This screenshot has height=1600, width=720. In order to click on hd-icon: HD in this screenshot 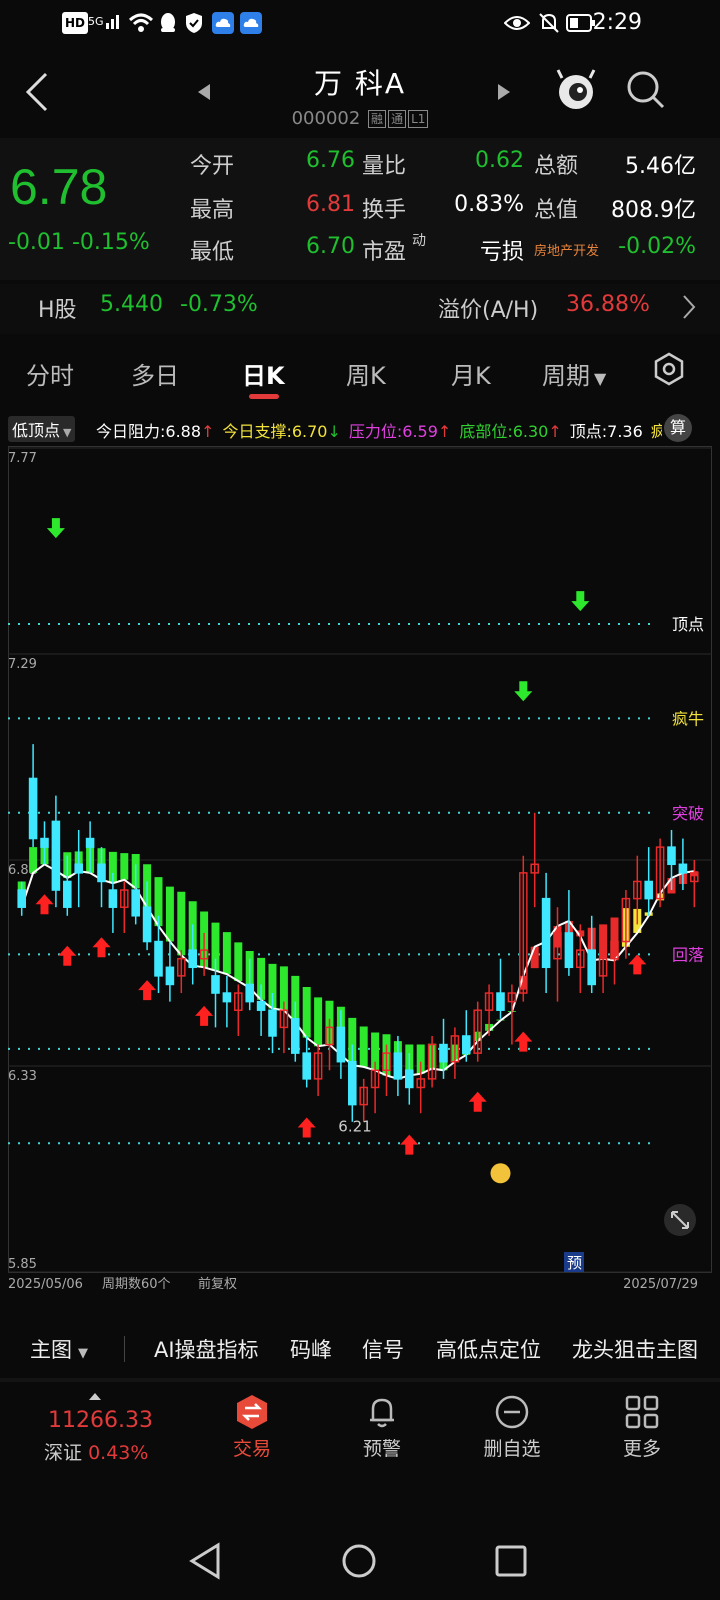, I will do `click(75, 23)`.